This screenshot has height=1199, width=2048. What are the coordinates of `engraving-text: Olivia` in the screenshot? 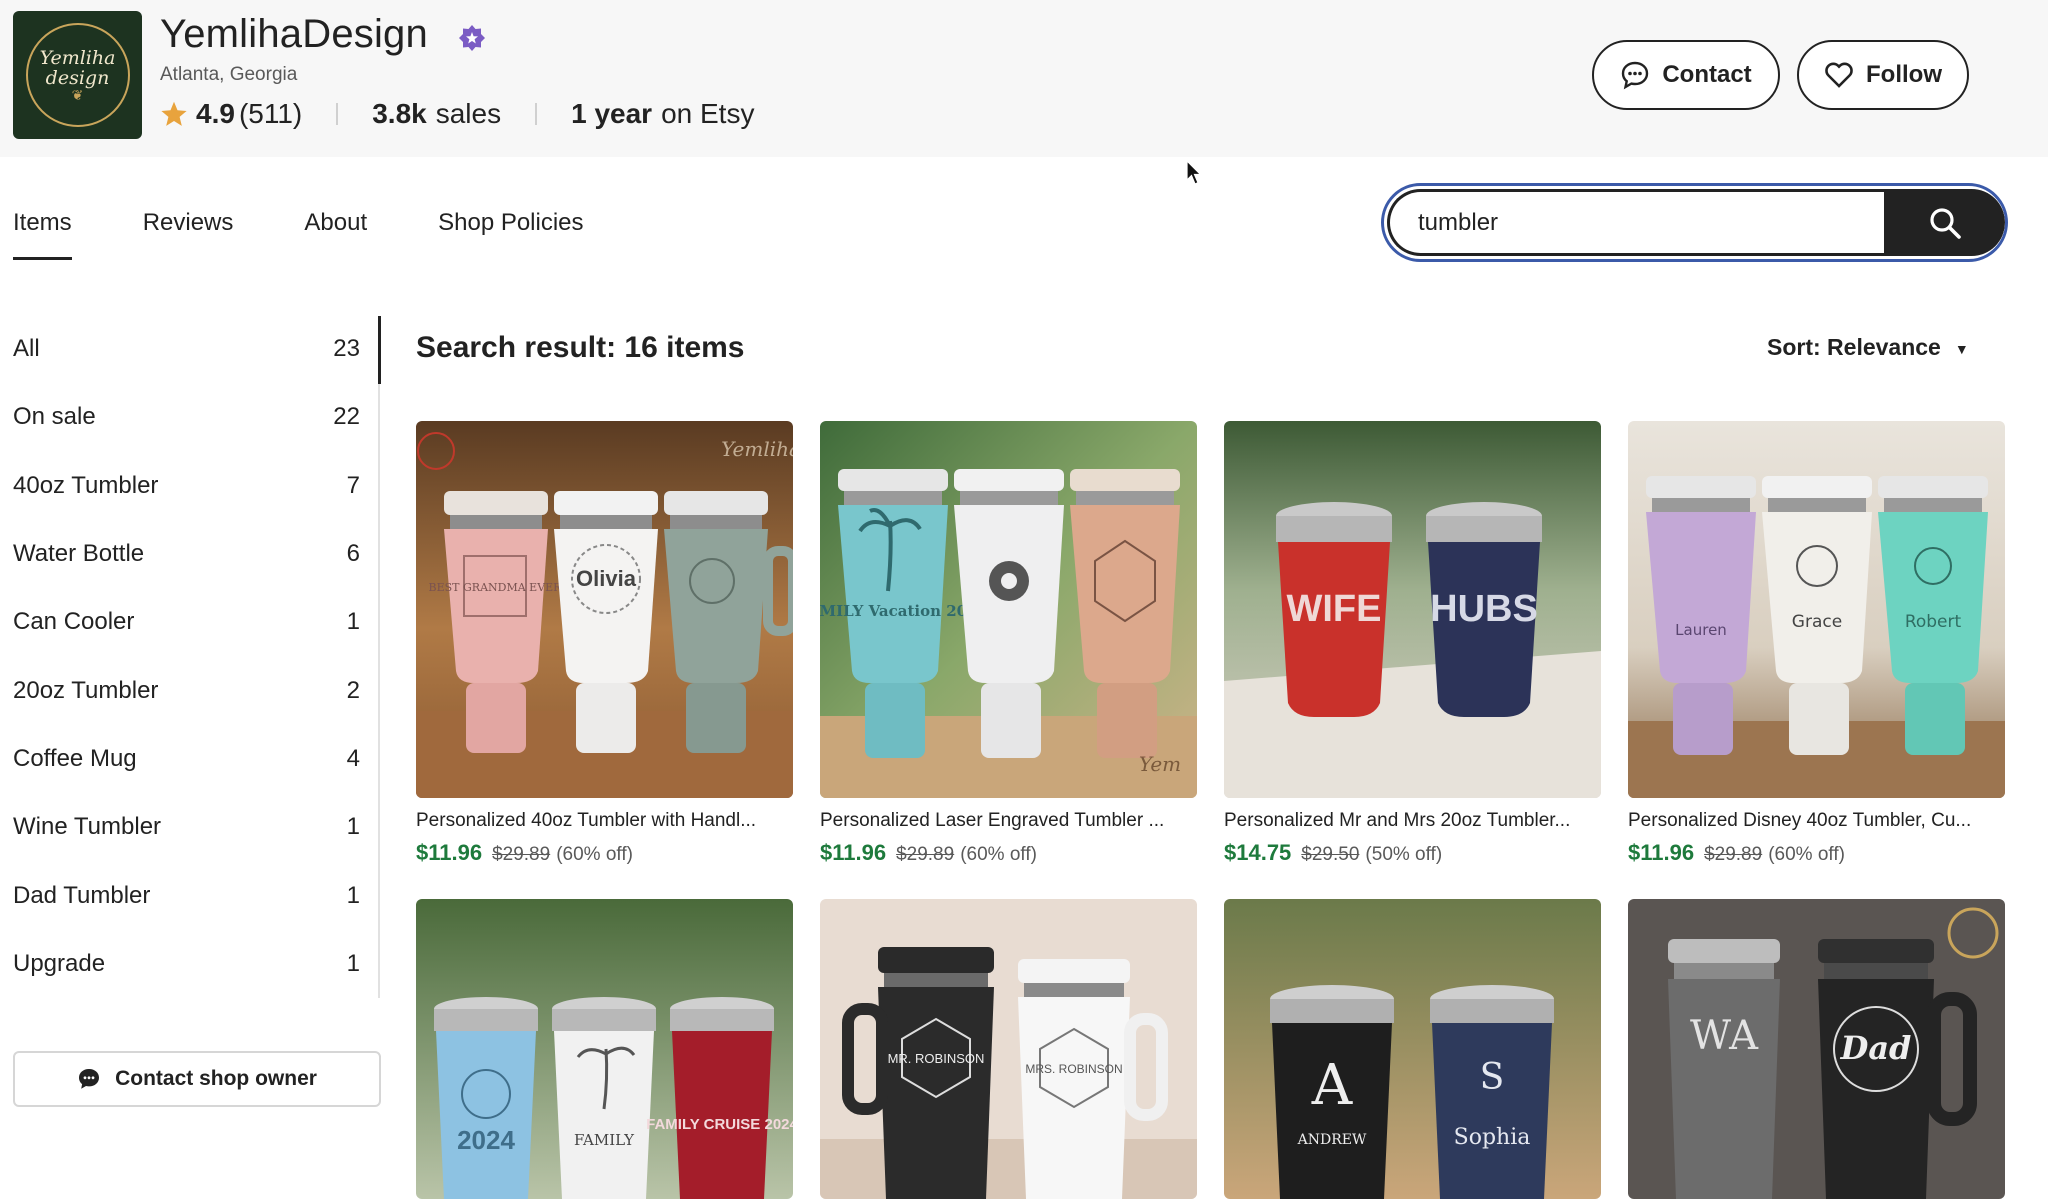 It's located at (606, 578).